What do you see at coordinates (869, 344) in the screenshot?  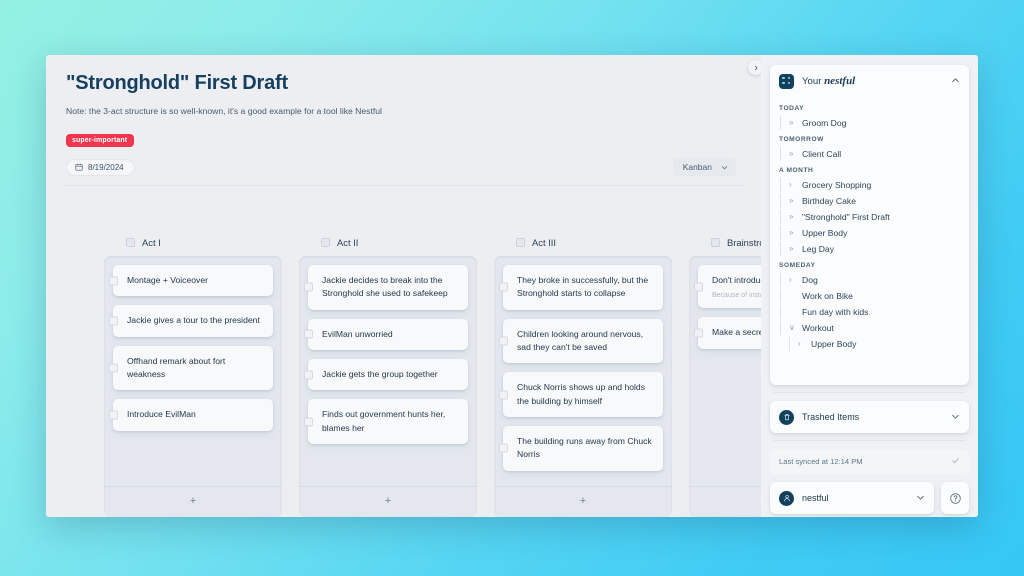 I see `task-list-item: › Upper Body` at bounding box center [869, 344].